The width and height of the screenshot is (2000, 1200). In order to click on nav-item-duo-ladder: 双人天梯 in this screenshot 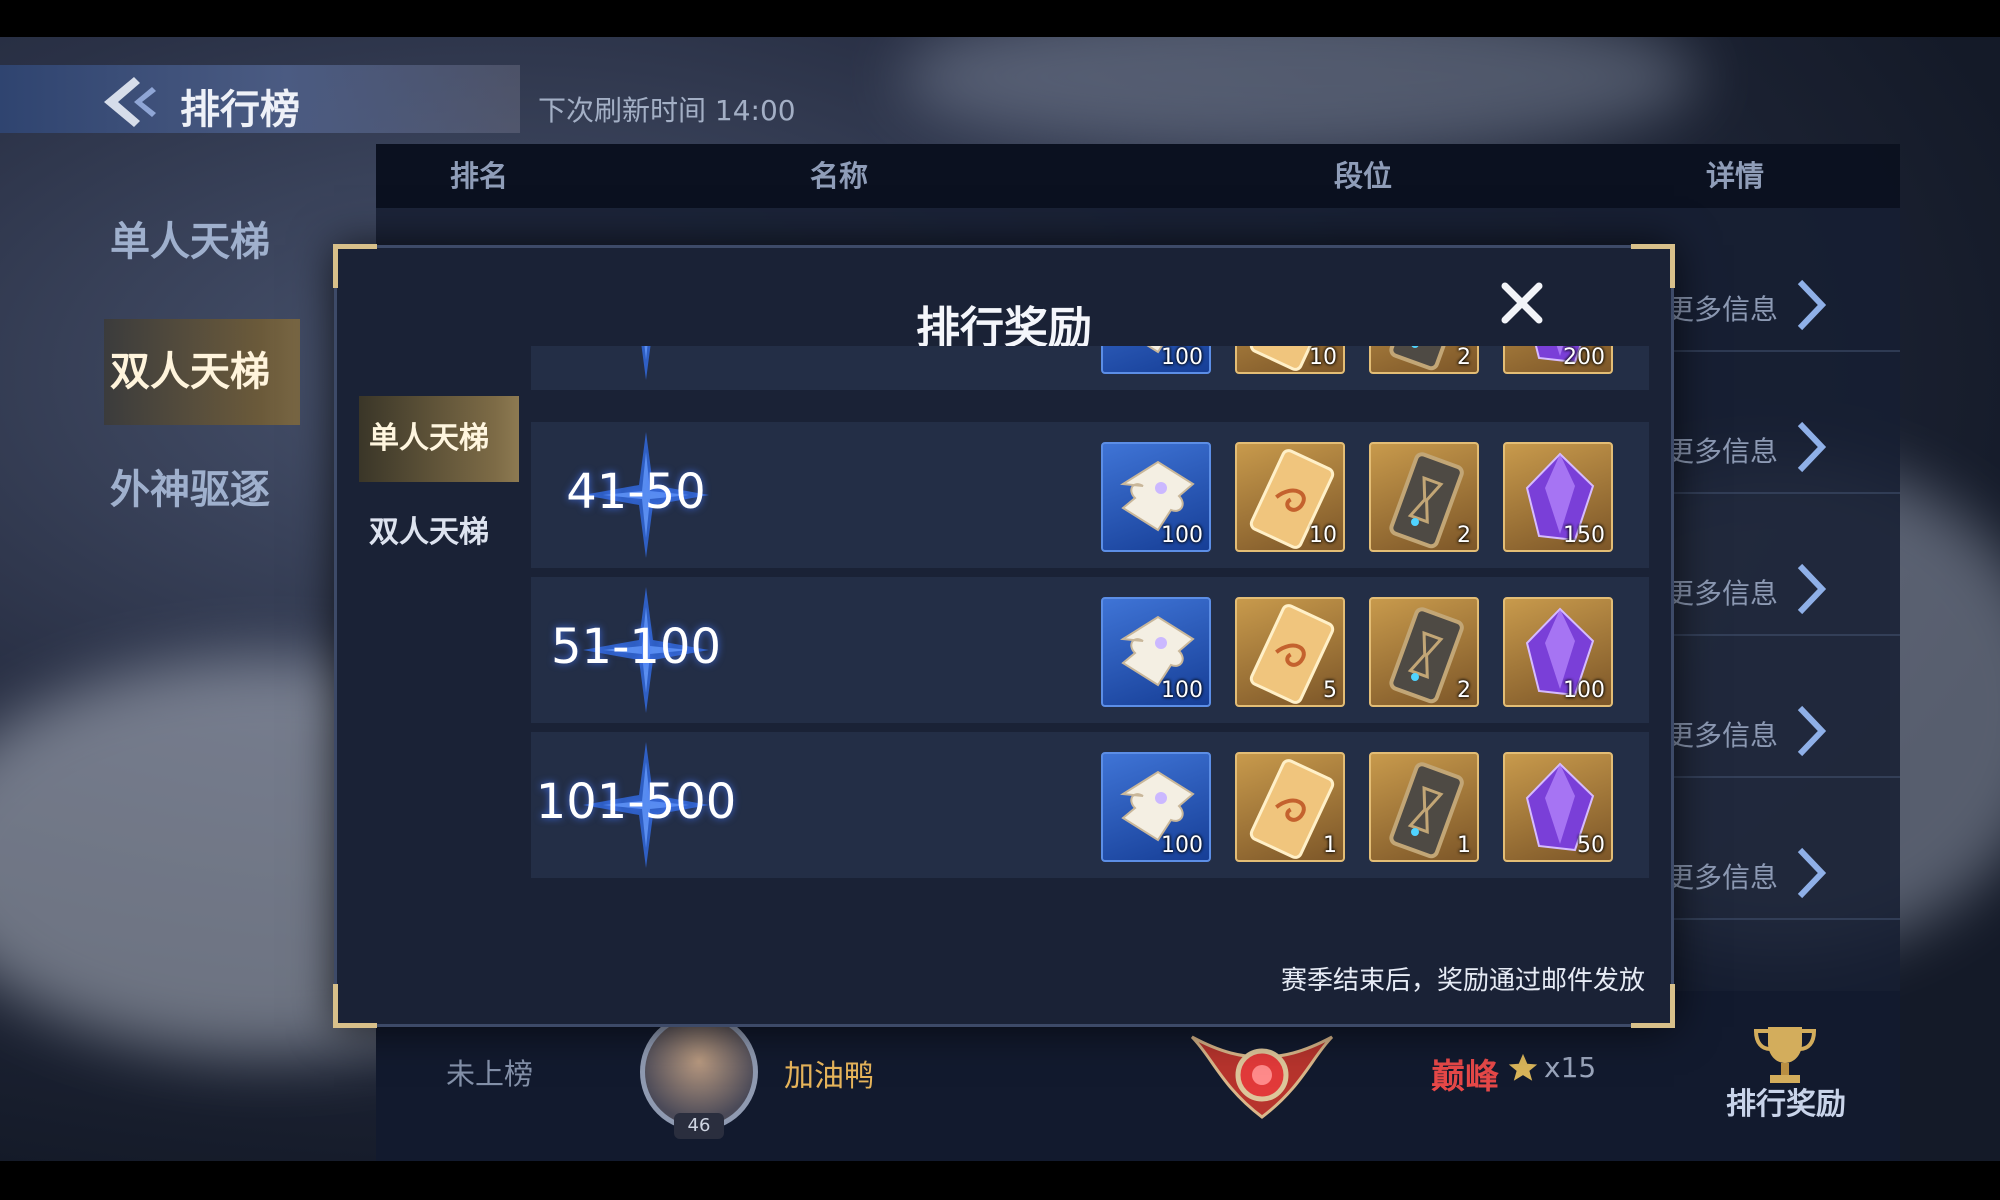, I will do `click(202, 372)`.